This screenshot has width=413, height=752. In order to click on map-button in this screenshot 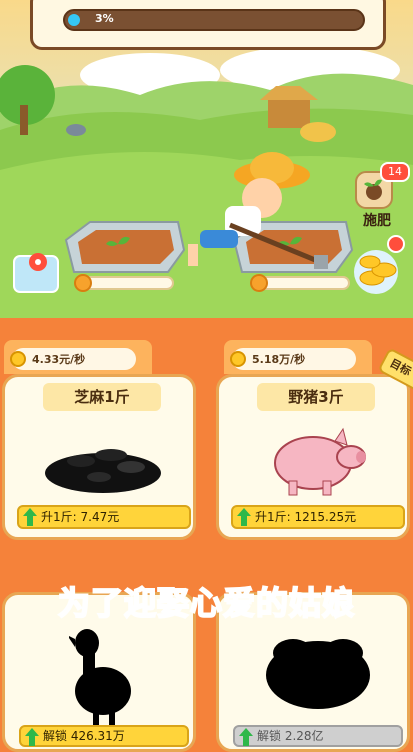, I will do `click(36, 274)`.